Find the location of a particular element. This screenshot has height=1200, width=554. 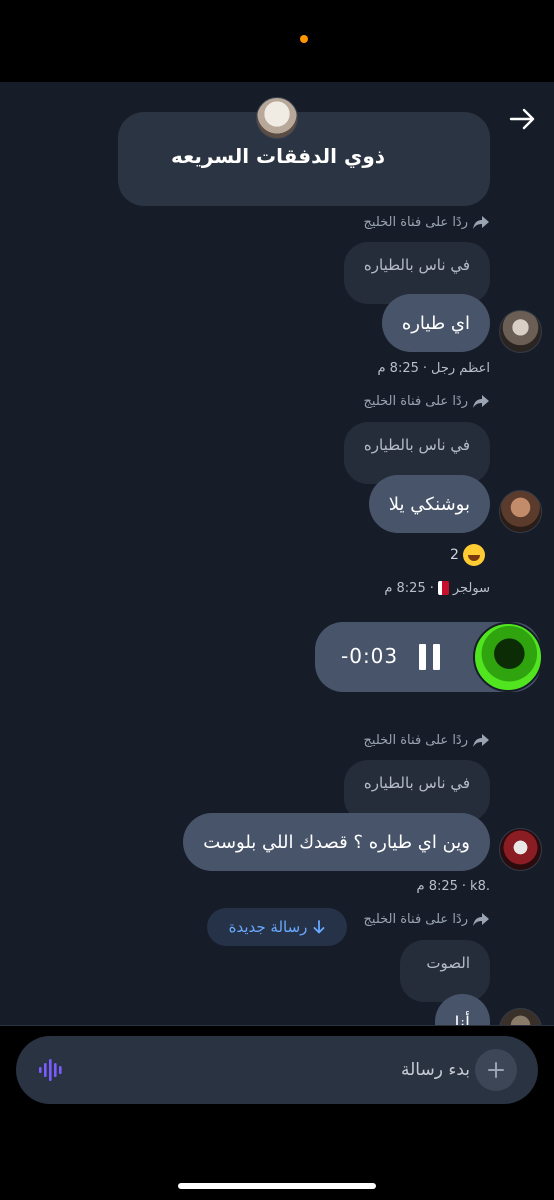

message-composer is located at coordinates (277, 1070).